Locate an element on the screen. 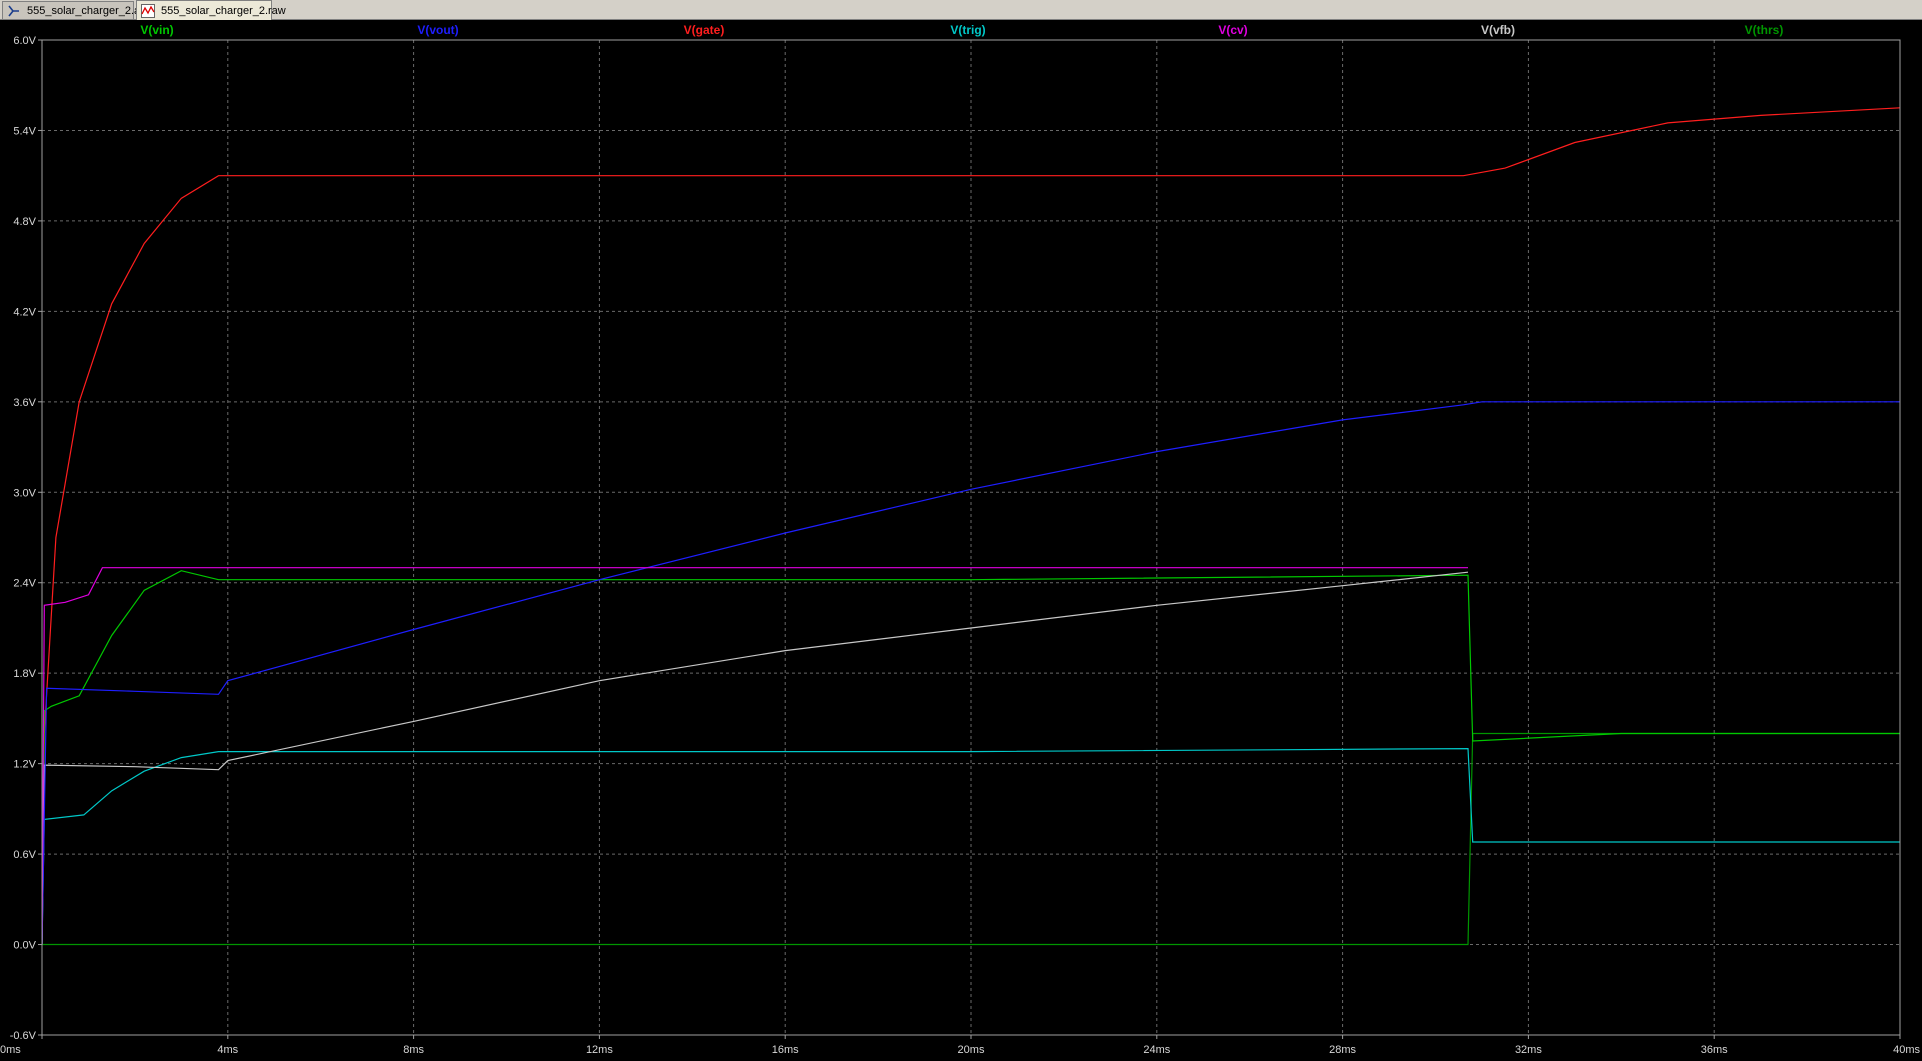  tab-label: 555_solar_charger_2.asc is located at coordinates (89, 10).